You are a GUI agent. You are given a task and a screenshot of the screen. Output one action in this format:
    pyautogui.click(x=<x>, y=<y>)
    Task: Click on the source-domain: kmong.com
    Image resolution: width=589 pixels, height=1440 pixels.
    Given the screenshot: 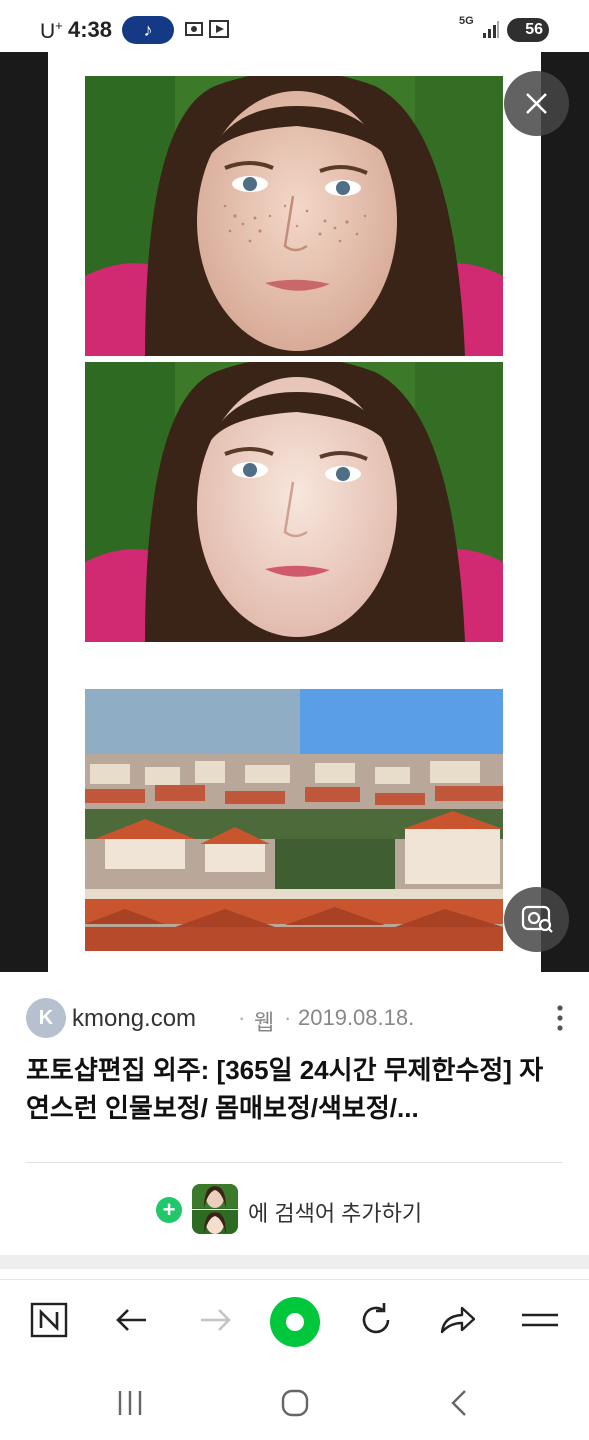 What is the action you would take?
    pyautogui.click(x=134, y=1019)
    